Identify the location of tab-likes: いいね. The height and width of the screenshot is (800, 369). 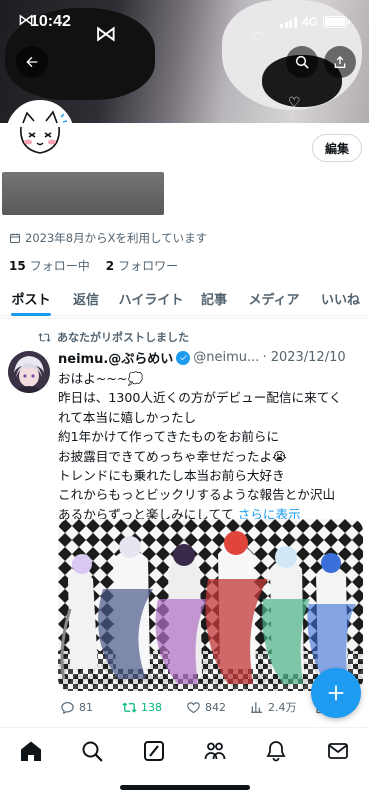
(340, 298).